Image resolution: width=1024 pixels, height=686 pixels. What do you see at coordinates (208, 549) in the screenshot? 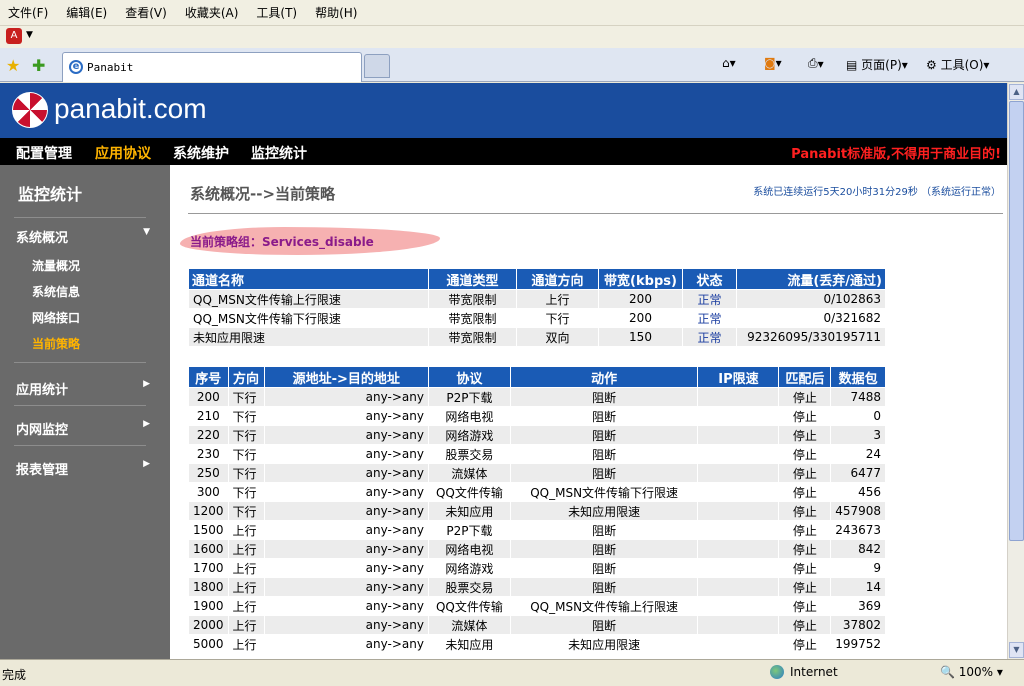
I see `rule-id: 1600` at bounding box center [208, 549].